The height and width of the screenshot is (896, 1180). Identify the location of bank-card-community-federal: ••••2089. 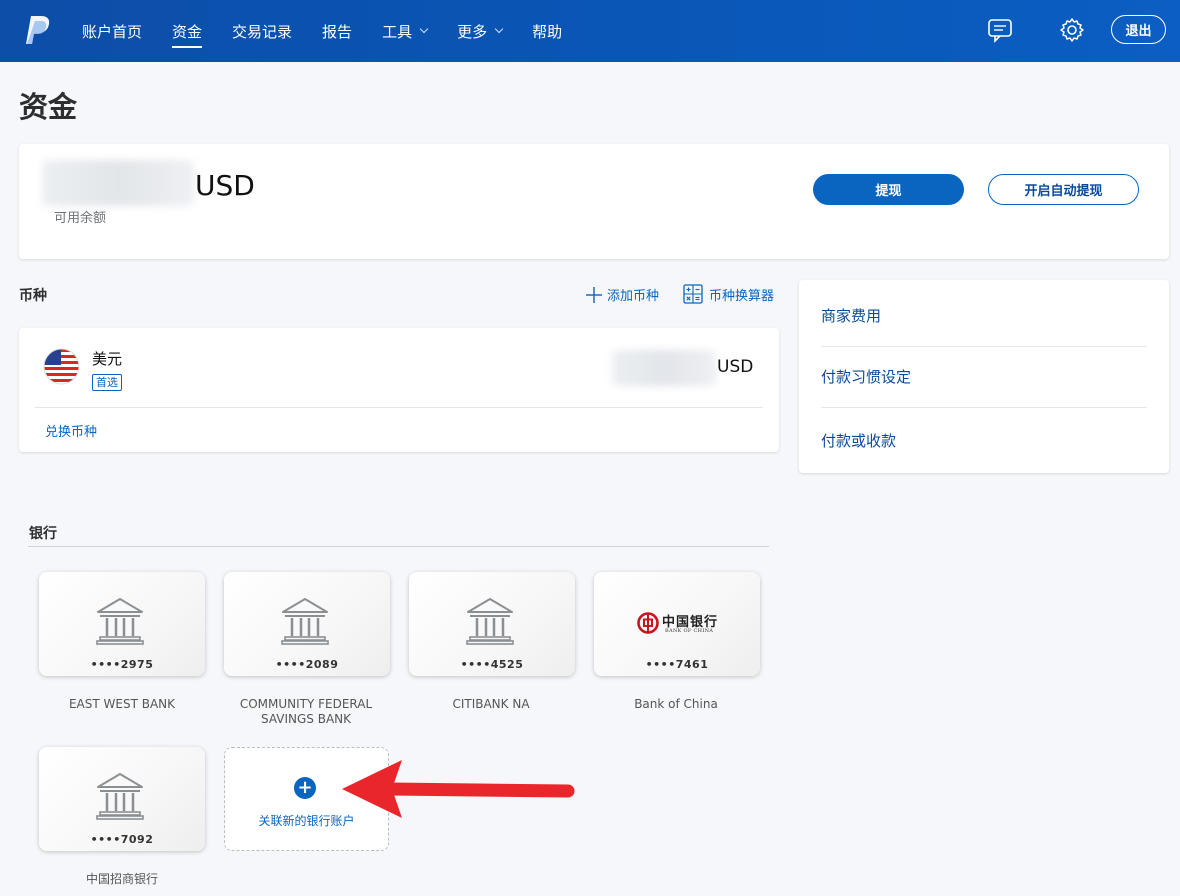
(307, 624).